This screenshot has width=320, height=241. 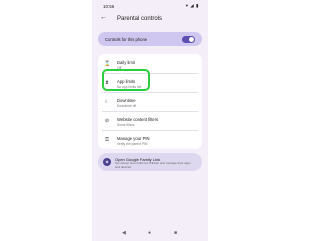 What do you see at coordinates (133, 138) in the screenshot?
I see `list-item-title: Manage your PIN` at bounding box center [133, 138].